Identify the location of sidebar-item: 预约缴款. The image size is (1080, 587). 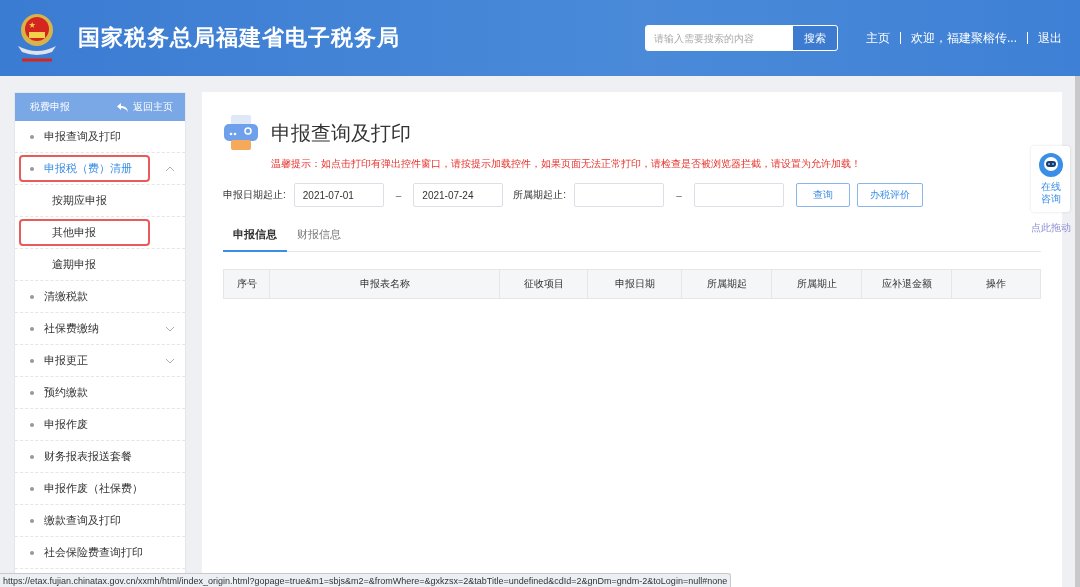
(100, 393).